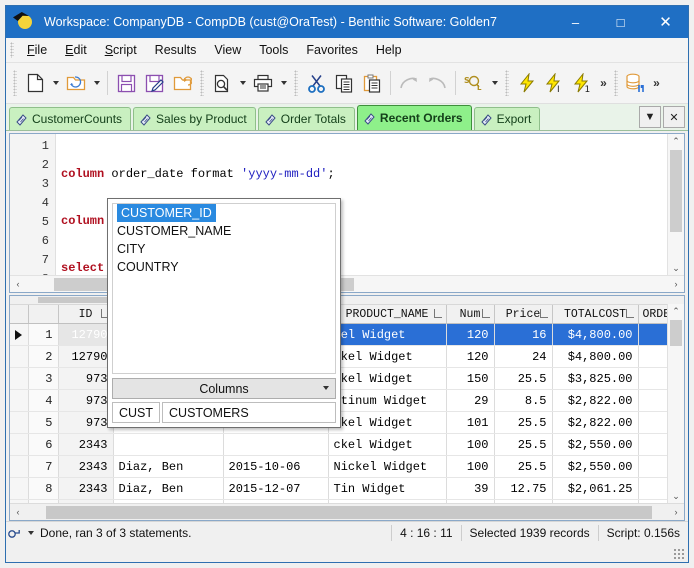 This screenshot has height=568, width=694. What do you see at coordinates (55, 83) in the screenshot?
I see `new-dropdown-caret-icon` at bounding box center [55, 83].